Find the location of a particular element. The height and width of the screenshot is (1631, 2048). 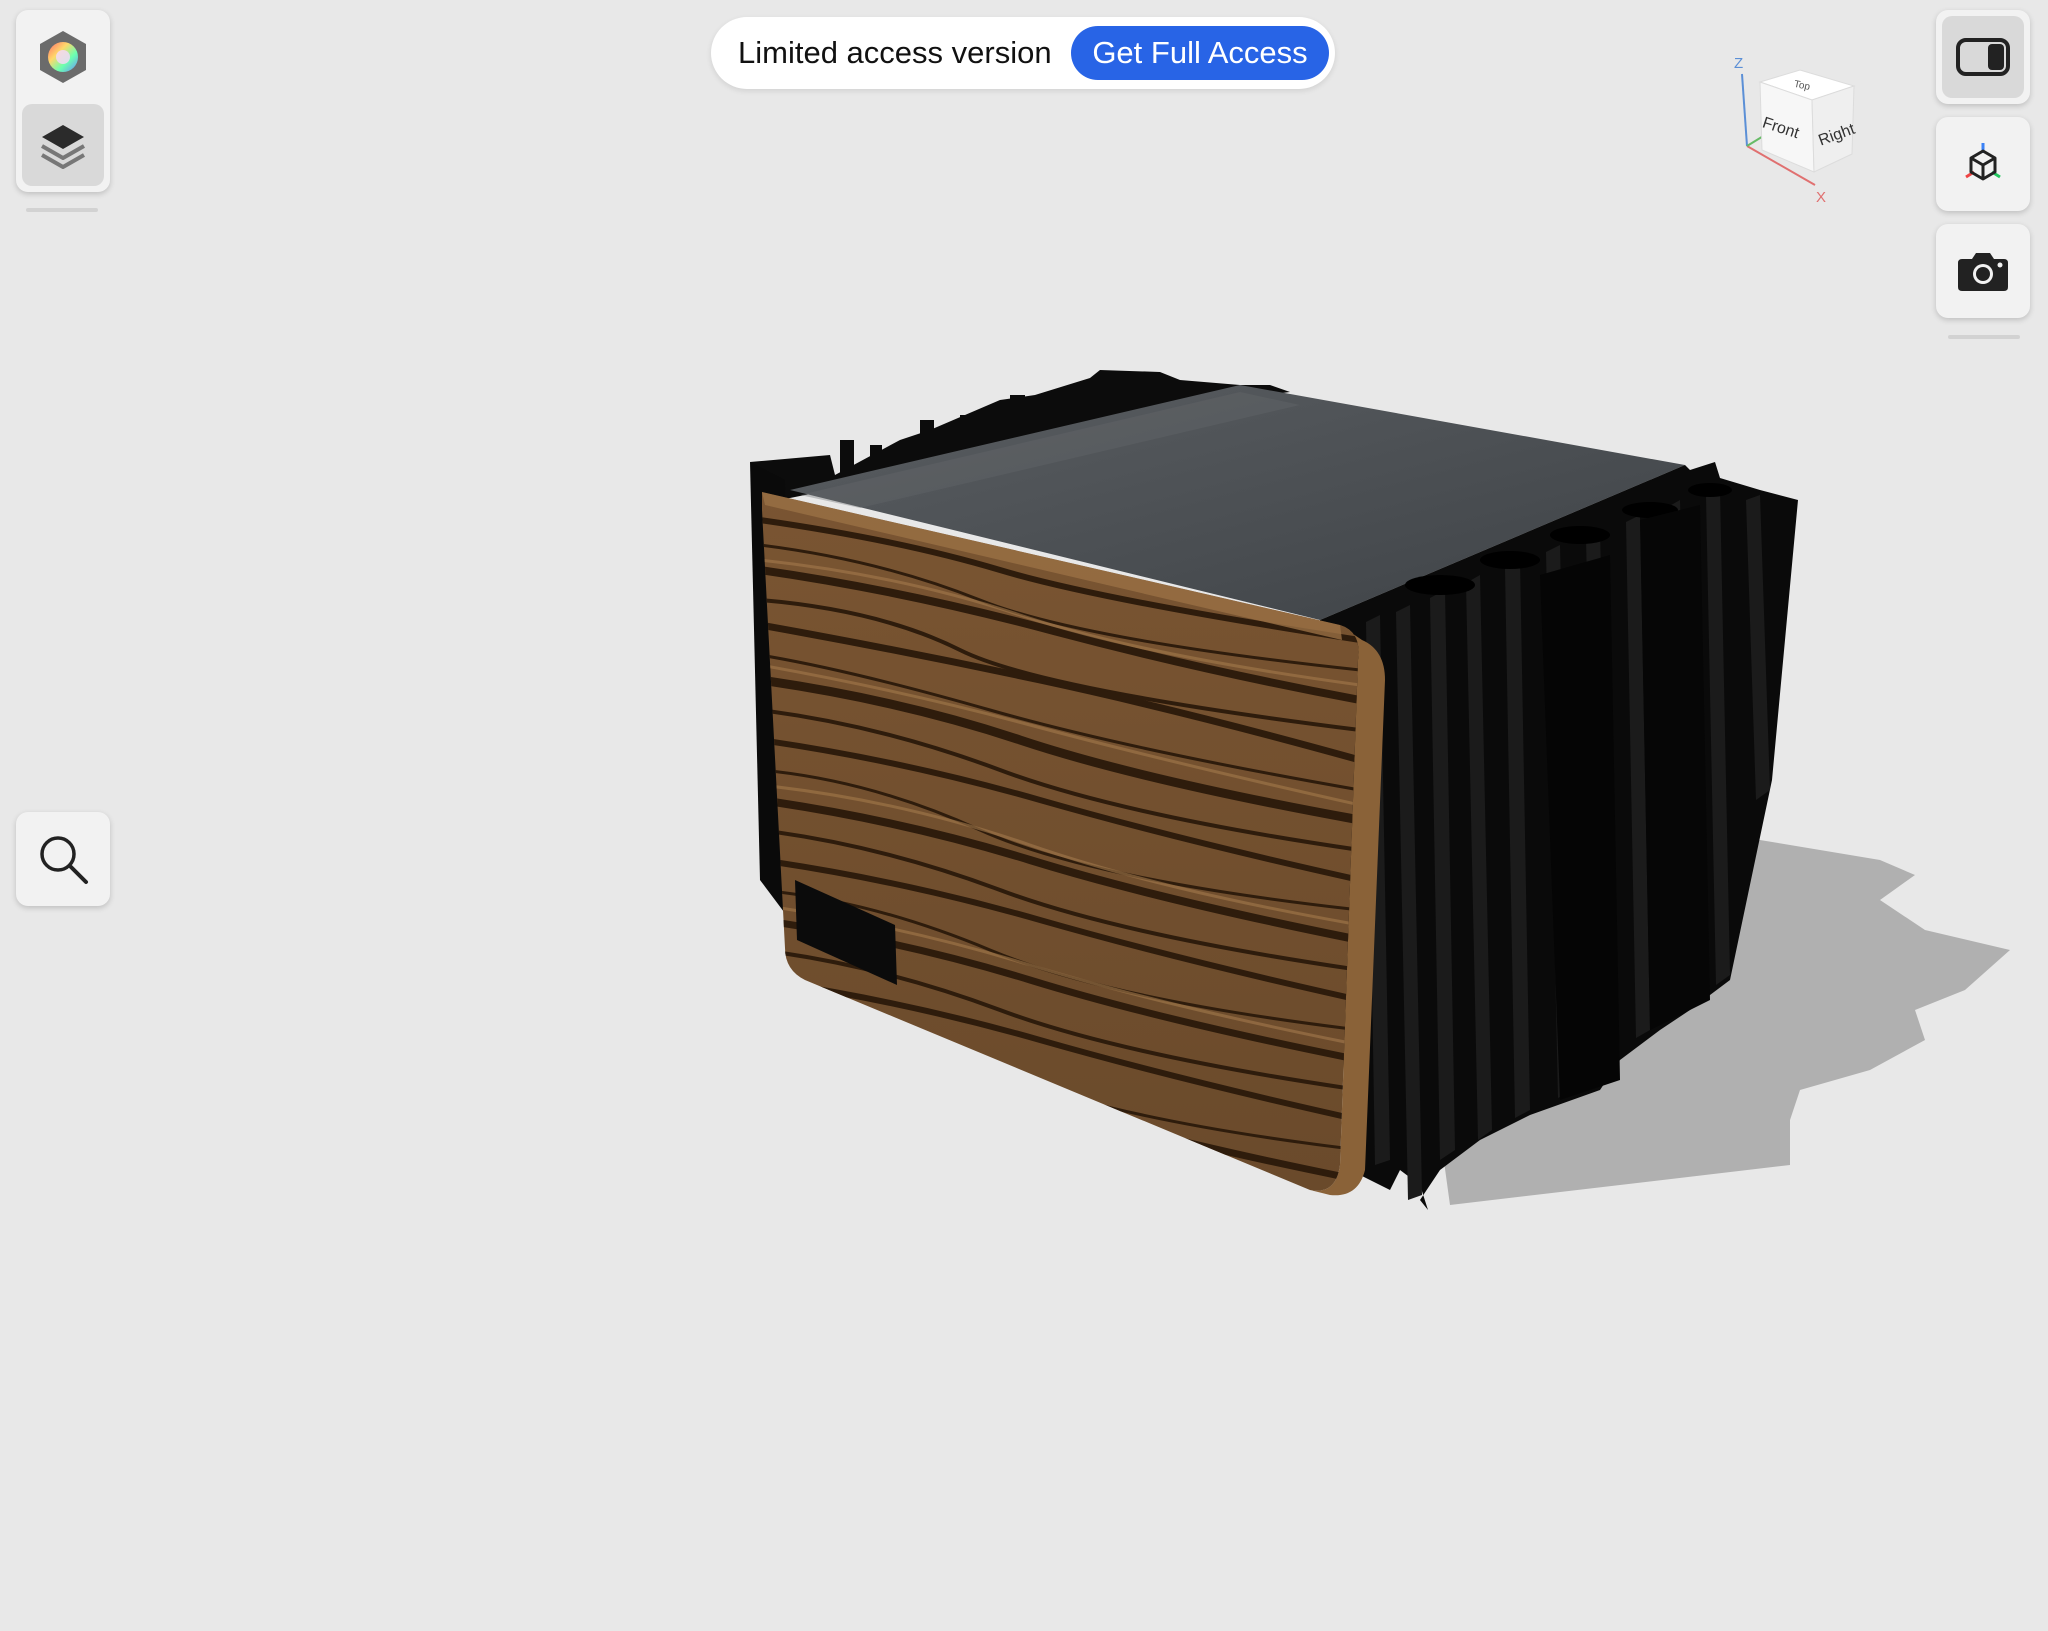

zoom-button is located at coordinates (63, 859).